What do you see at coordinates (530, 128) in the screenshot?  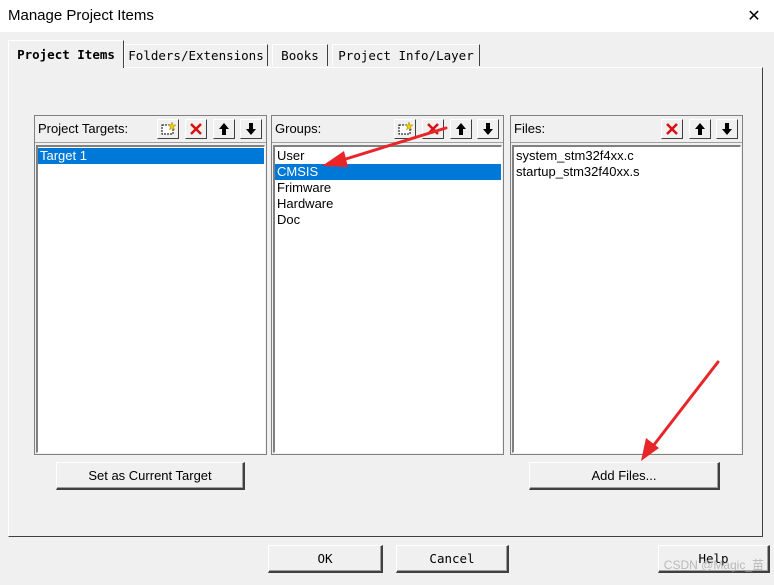 I see `files-label: Files:` at bounding box center [530, 128].